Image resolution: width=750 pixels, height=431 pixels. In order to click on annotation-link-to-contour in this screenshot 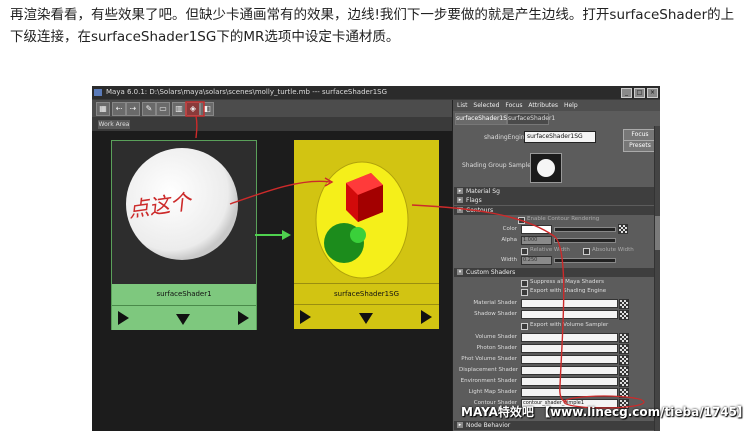, I will do `click(489, 303)`.